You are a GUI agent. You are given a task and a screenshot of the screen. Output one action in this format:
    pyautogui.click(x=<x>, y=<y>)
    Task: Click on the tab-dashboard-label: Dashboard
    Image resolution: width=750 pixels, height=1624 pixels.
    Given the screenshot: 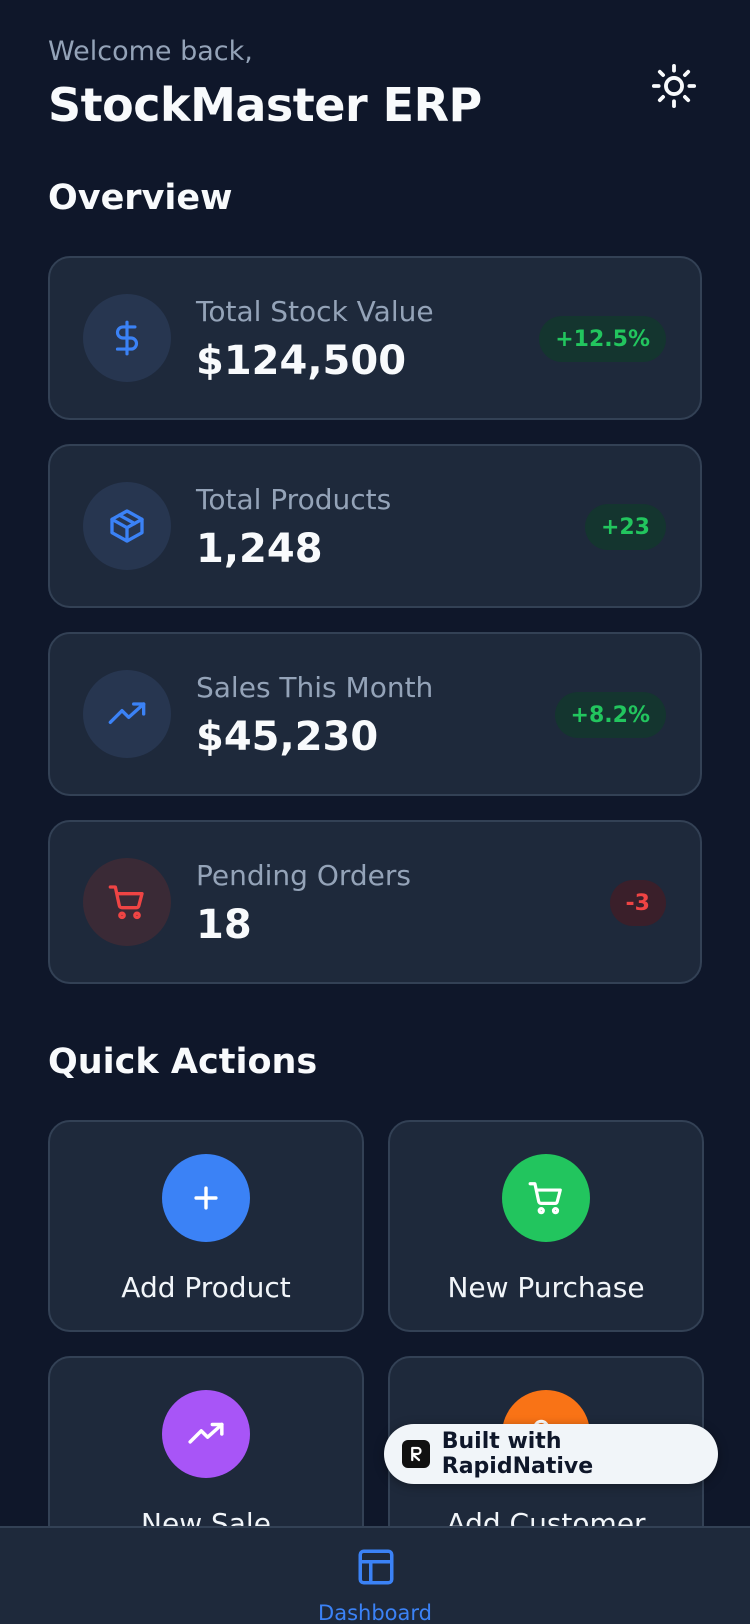 What is the action you would take?
    pyautogui.click(x=375, y=1612)
    